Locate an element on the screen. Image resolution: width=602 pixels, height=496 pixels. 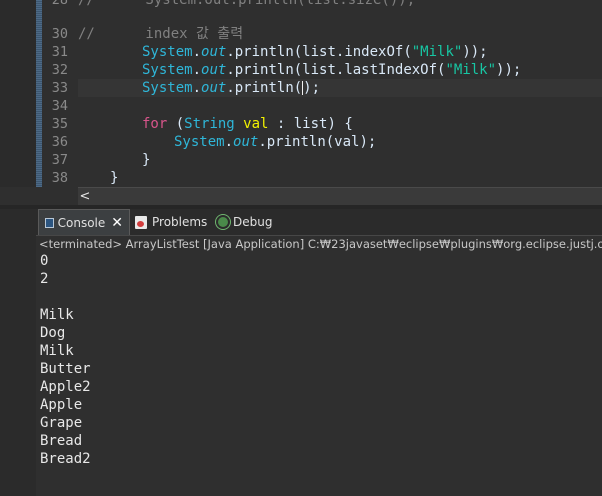
console-output-line: 2 is located at coordinates (44, 279).